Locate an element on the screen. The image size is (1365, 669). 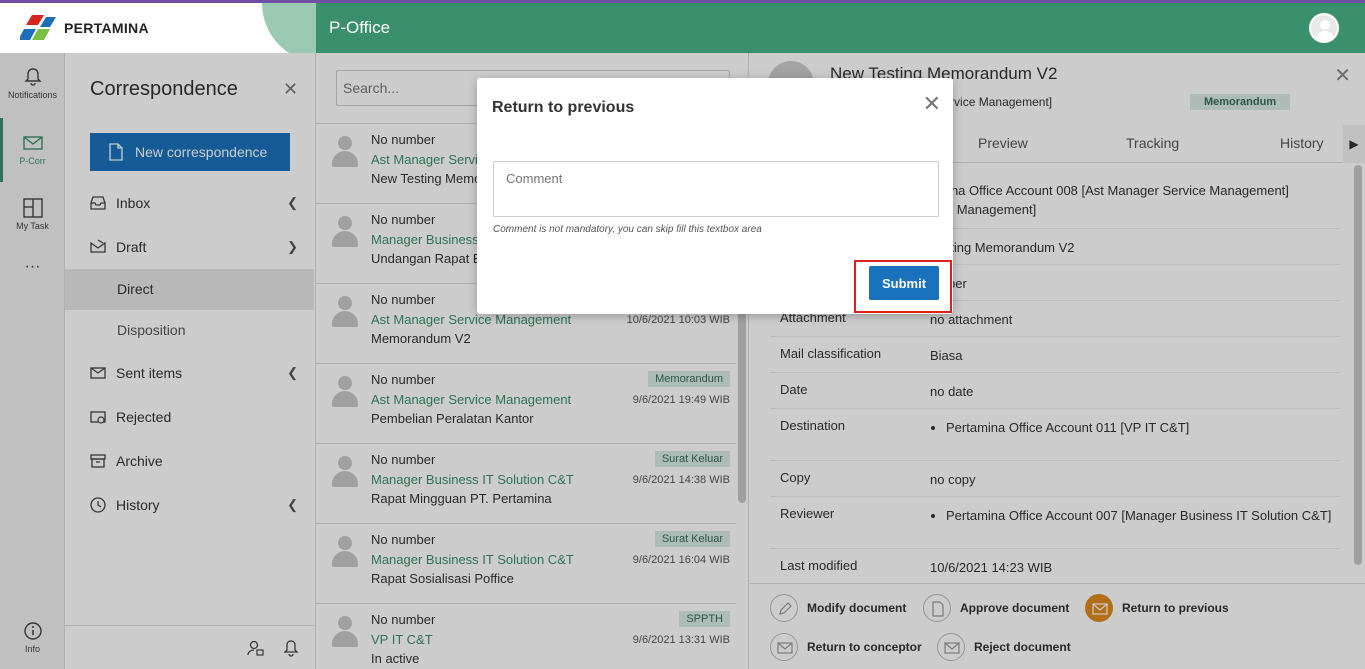
pertamina-logo-icon is located at coordinates (38, 27).